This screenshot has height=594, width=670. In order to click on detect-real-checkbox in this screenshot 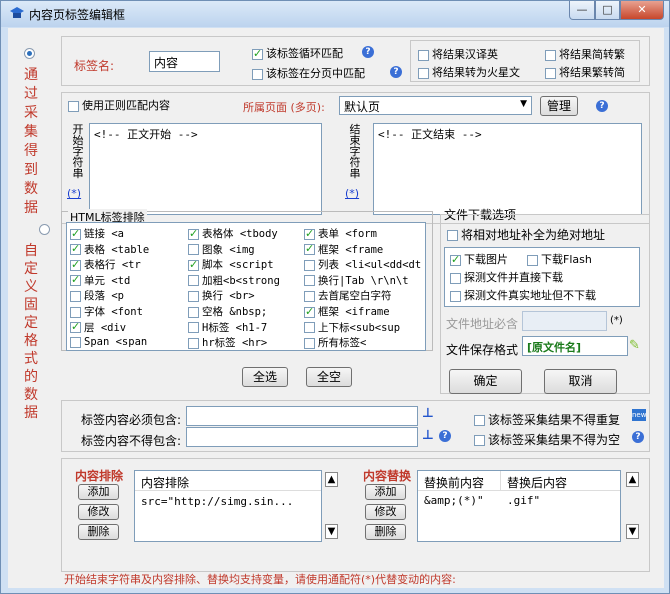, I will do `click(455, 296)`.